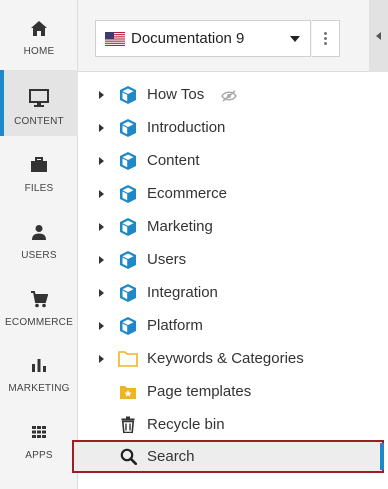  Describe the element at coordinates (128, 359) in the screenshot. I see `folder-icon` at that location.